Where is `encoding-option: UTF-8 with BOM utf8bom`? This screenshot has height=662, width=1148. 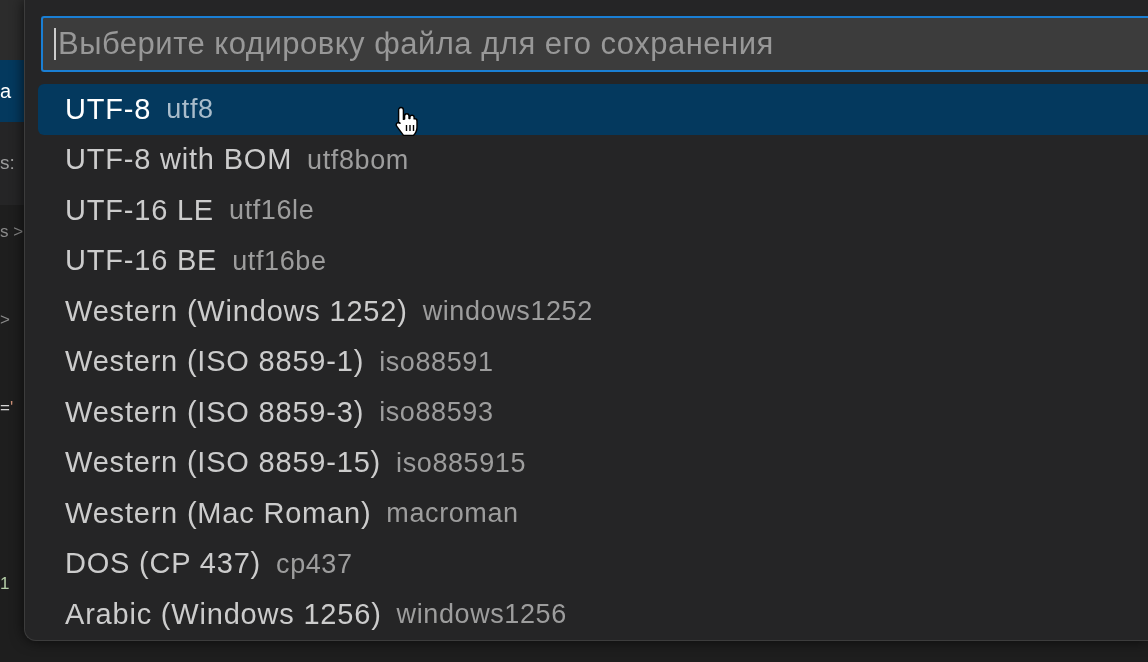 encoding-option: UTF-8 with BOM utf8bom is located at coordinates (593, 159).